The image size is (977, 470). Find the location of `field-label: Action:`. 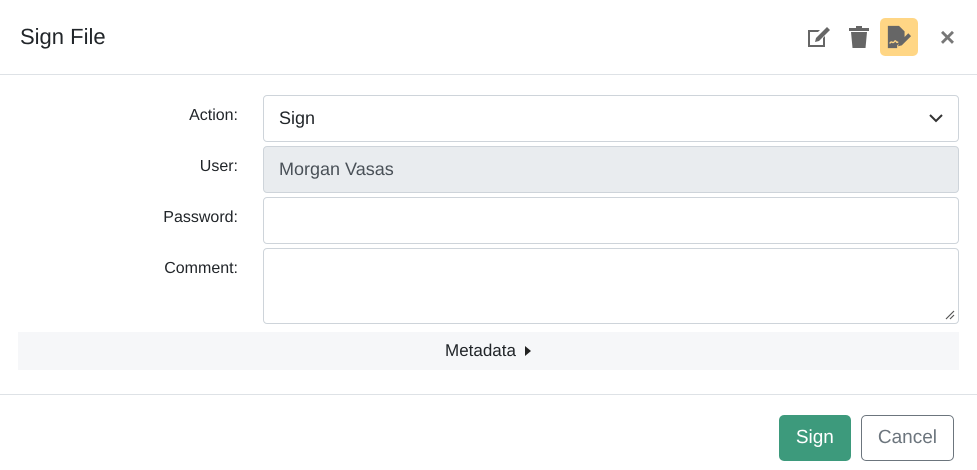

field-label: Action: is located at coordinates (213, 115).